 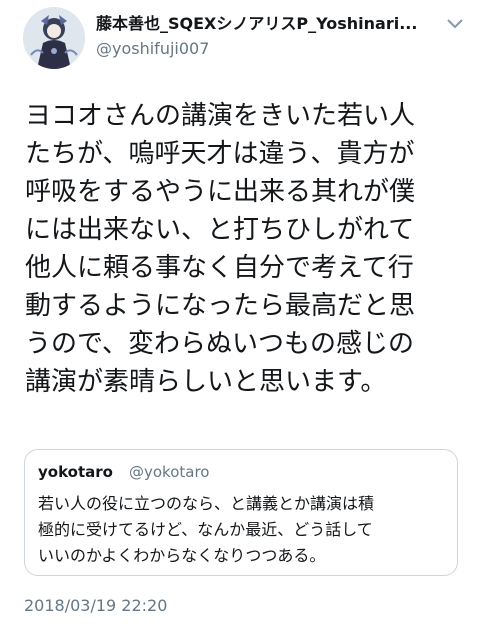 I want to click on avatar-illustration, so click(x=54, y=38).